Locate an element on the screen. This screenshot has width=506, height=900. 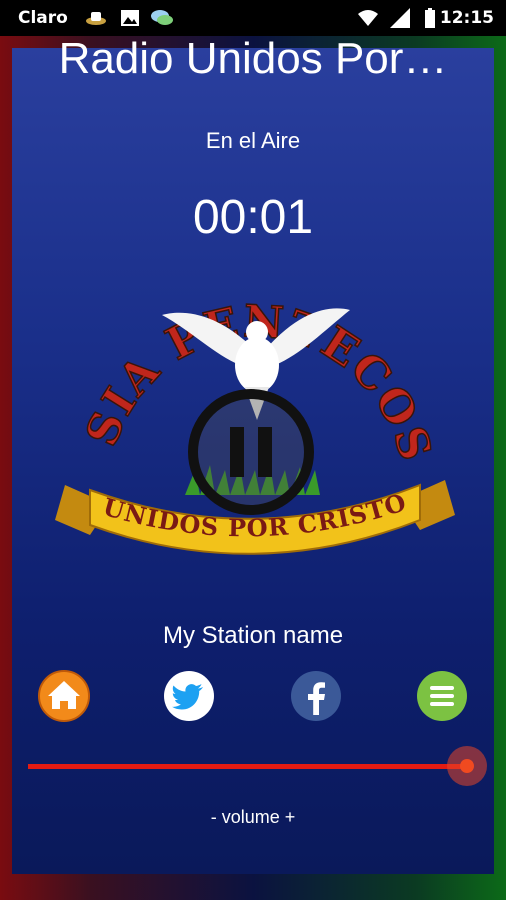
status-bar: Claro 12:15 is located at coordinates (253, 18).